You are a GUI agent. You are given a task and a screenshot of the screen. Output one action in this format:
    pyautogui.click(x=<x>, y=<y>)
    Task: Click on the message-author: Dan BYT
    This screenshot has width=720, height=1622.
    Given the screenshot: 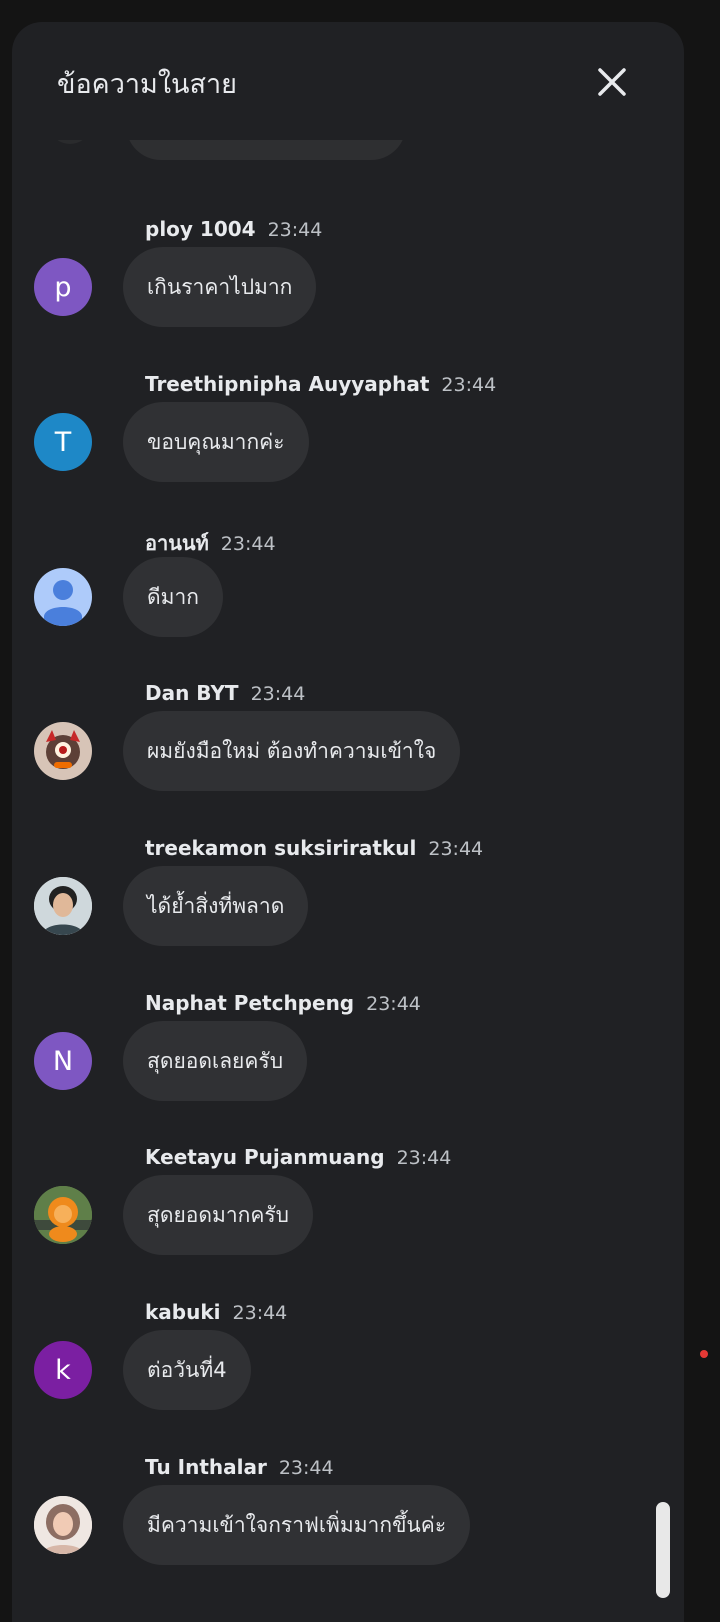 What is the action you would take?
    pyautogui.click(x=192, y=693)
    